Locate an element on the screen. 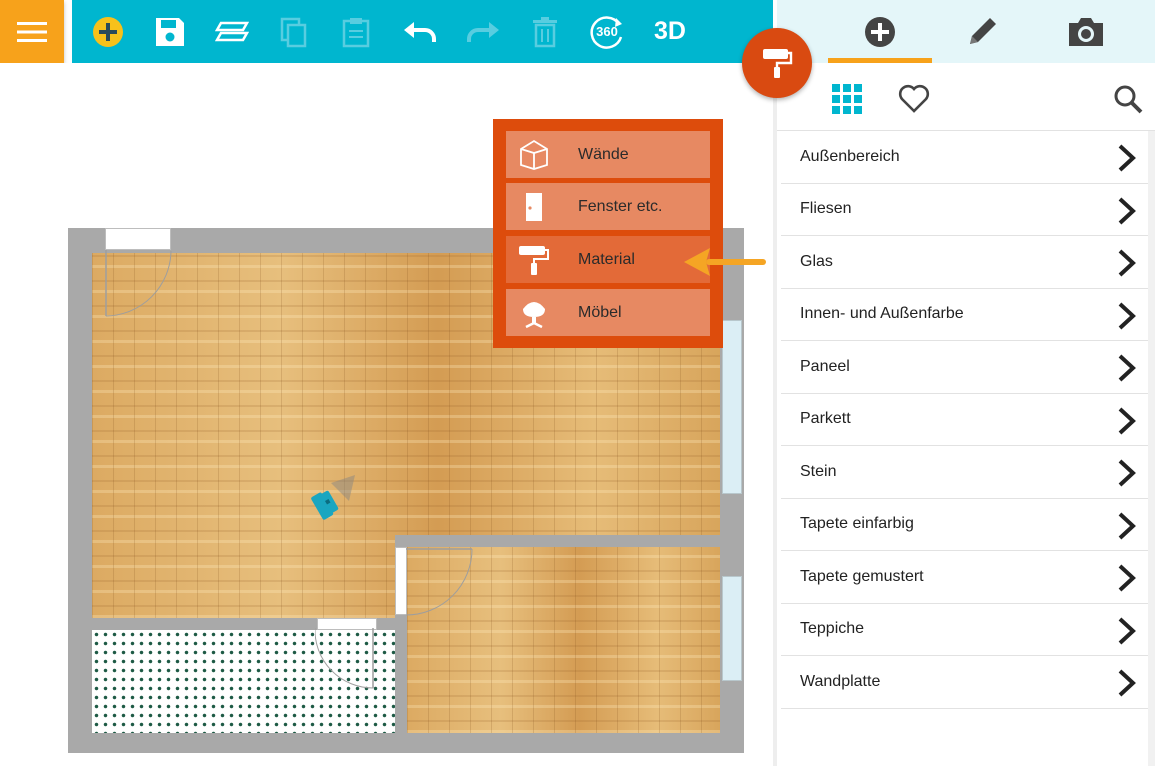  grid-view-button is located at coordinates (847, 99).